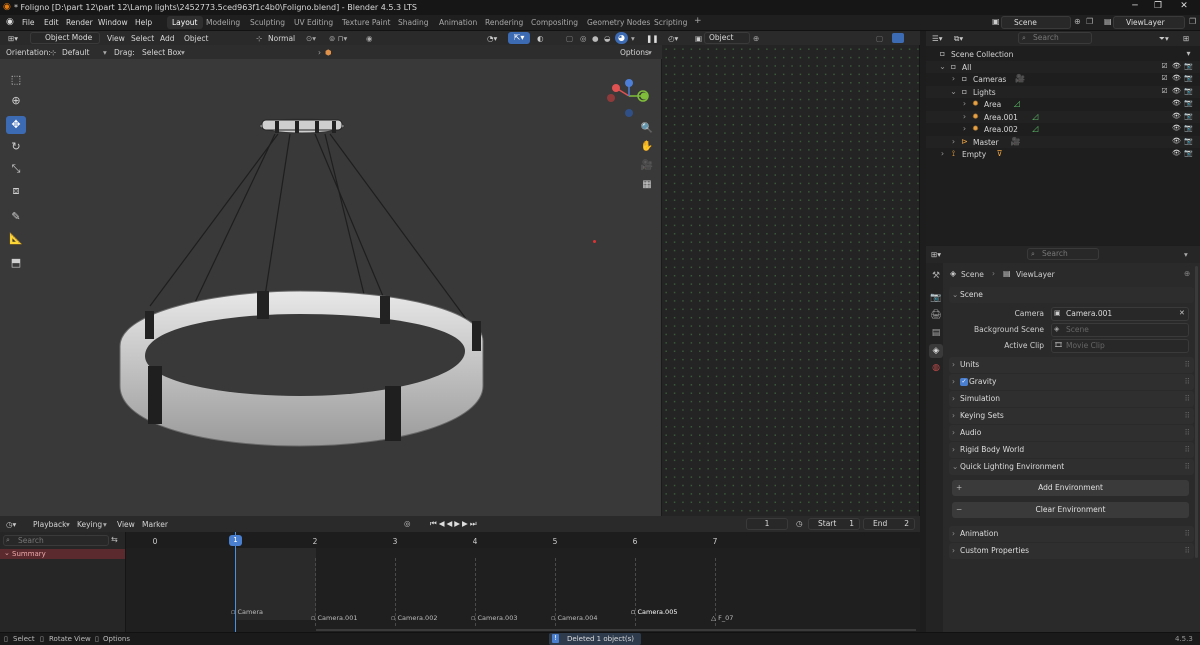 The image size is (1200, 645). Describe the element at coordinates (1192, 21) in the screenshot. I see `new-view-layer-icon: ❐` at that location.